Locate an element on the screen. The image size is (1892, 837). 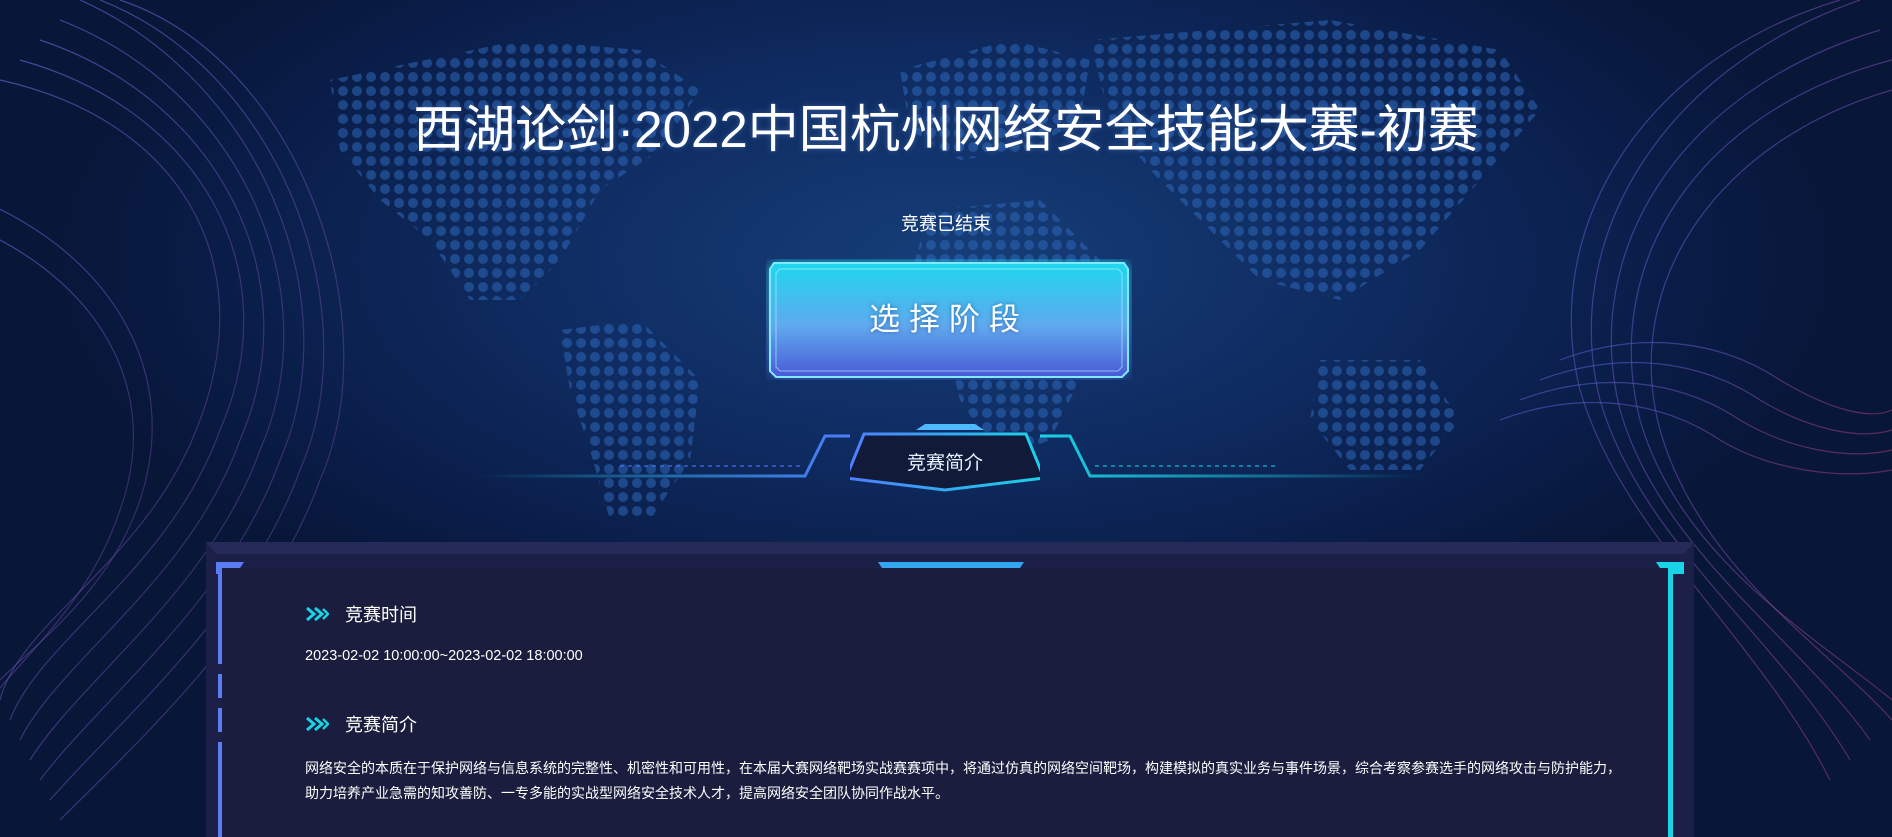
tab-label: 竞赛简介 is located at coordinates (944, 463).